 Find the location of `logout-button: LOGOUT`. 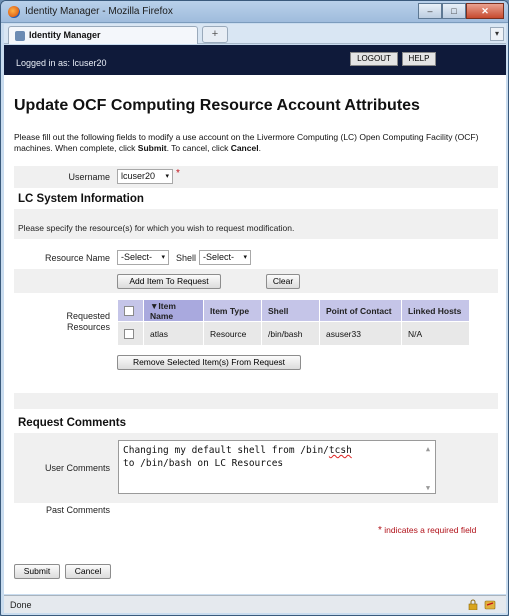

logout-button: LOGOUT is located at coordinates (374, 59).